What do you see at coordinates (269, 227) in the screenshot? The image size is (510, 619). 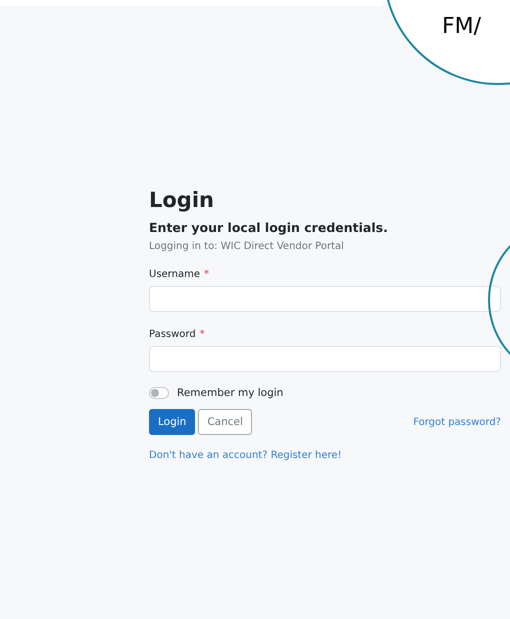 I see `login-subtitle: Enter your local login credentials.` at bounding box center [269, 227].